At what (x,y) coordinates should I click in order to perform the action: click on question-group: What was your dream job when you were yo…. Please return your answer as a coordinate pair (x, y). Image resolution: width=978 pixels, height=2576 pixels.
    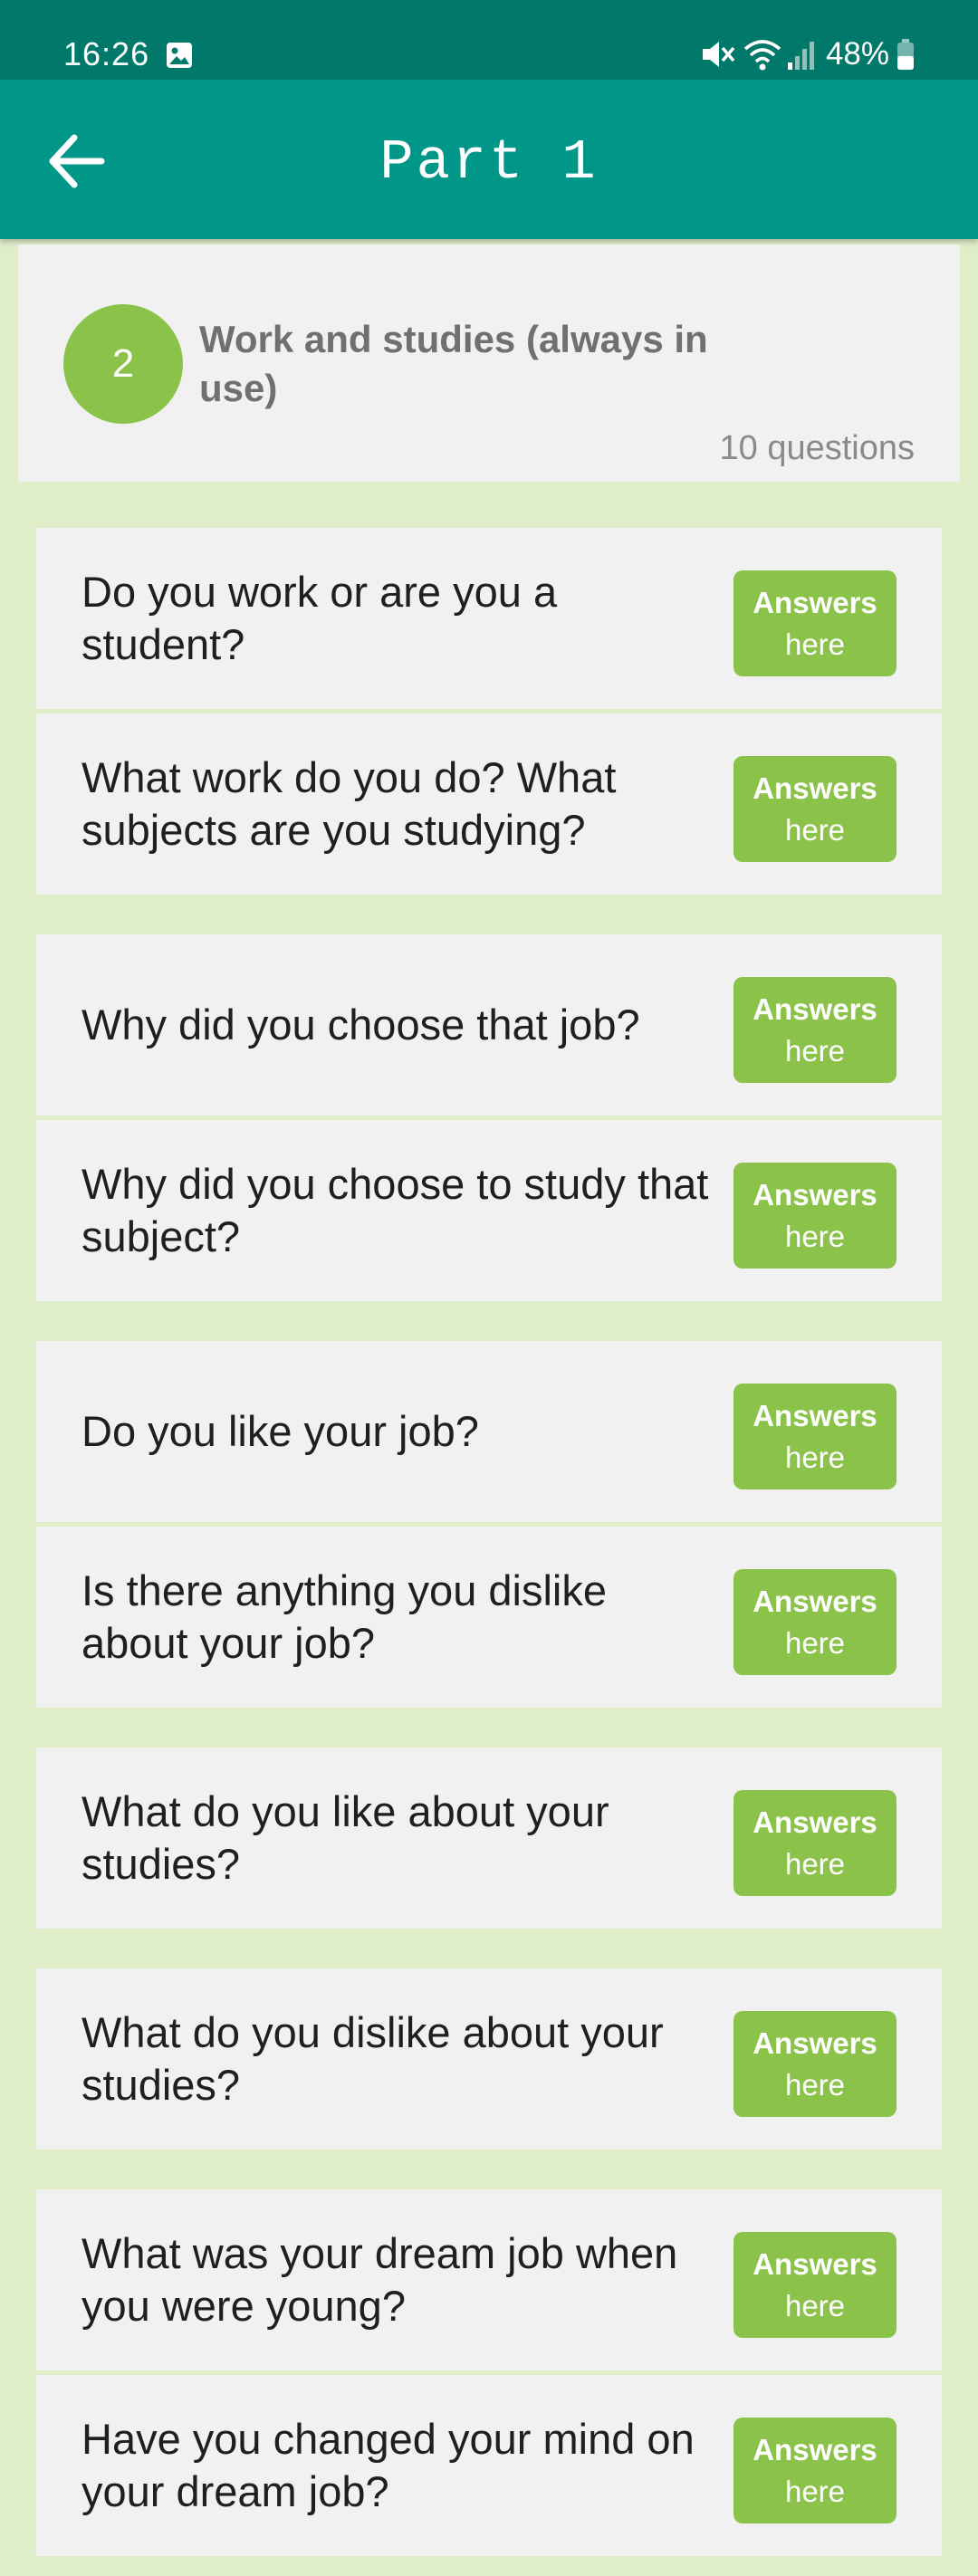
    Looking at the image, I should click on (489, 2372).